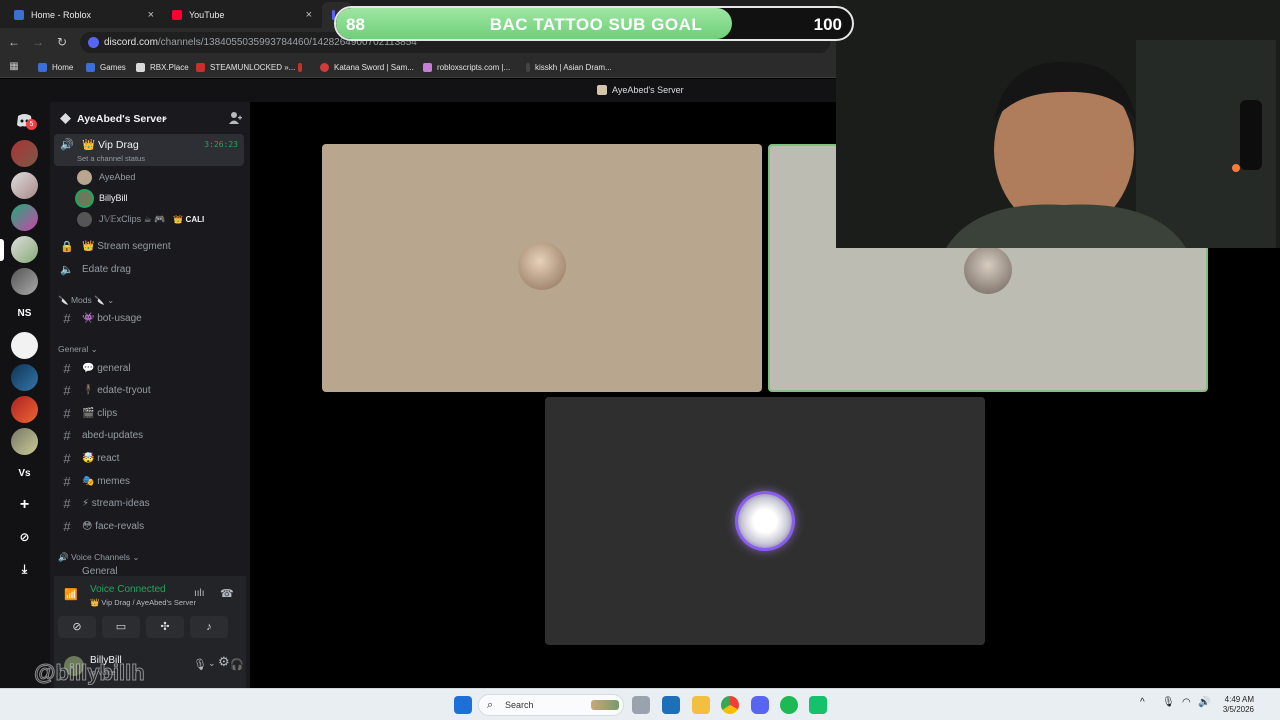  I want to click on volume-icon: 🔊, so click(1204, 702).